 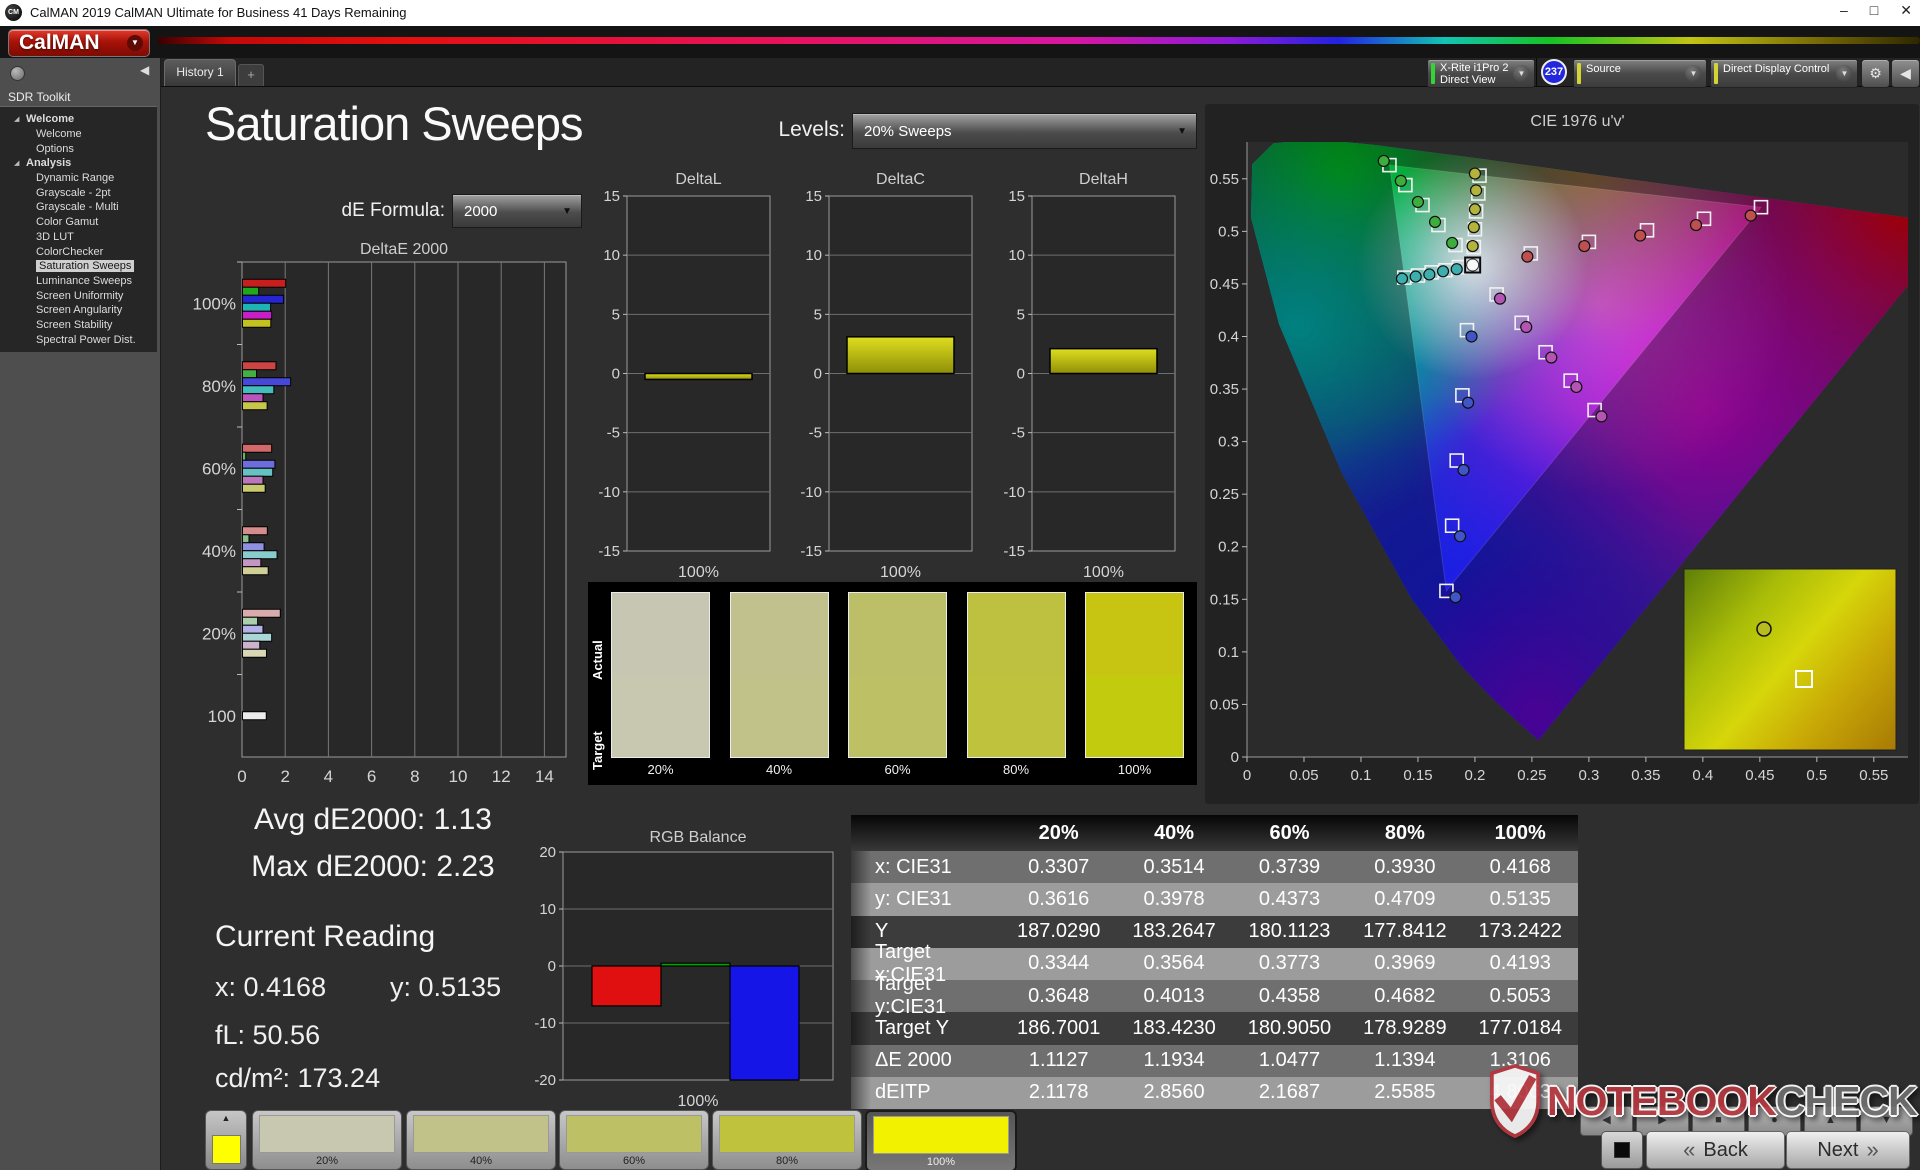 I want to click on source-dropdown: Source ▼, so click(x=1640, y=73).